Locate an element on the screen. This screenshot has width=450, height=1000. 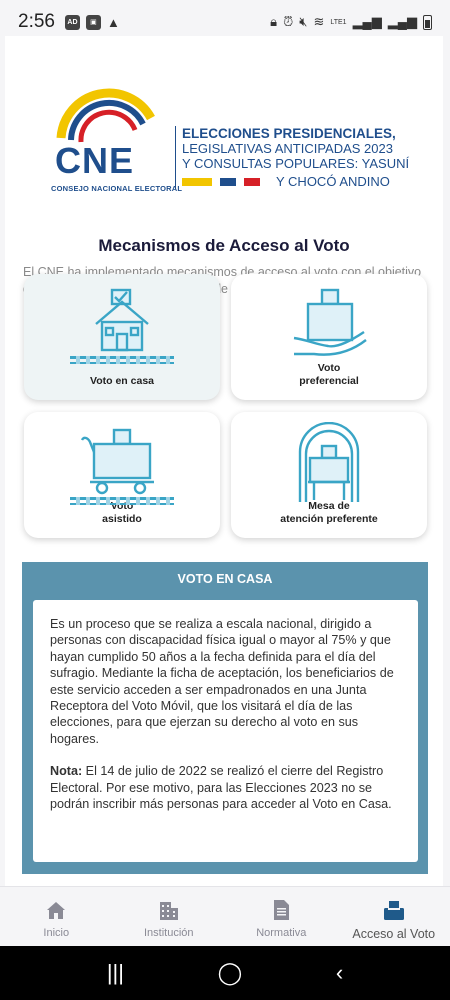
nav-label: Institución is located at coordinates (168, 933).